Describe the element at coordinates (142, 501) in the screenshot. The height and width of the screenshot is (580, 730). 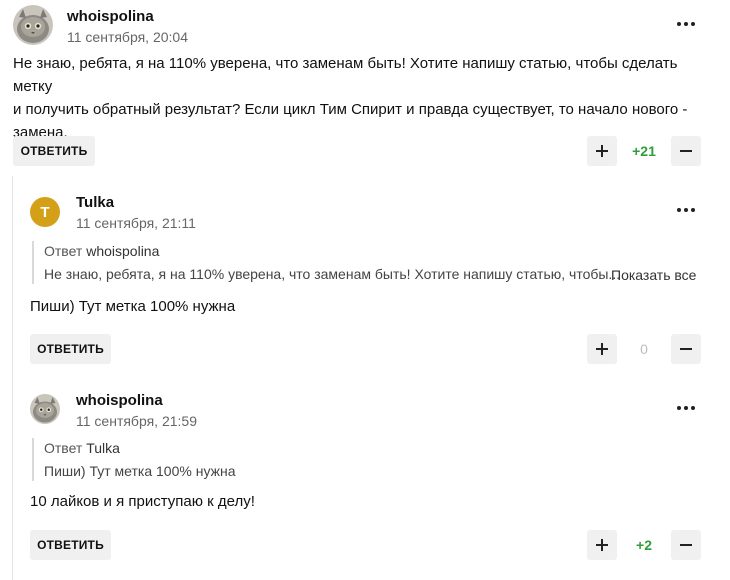
I see `comment-text: 10 лайков и я приступаю к делу!` at that location.